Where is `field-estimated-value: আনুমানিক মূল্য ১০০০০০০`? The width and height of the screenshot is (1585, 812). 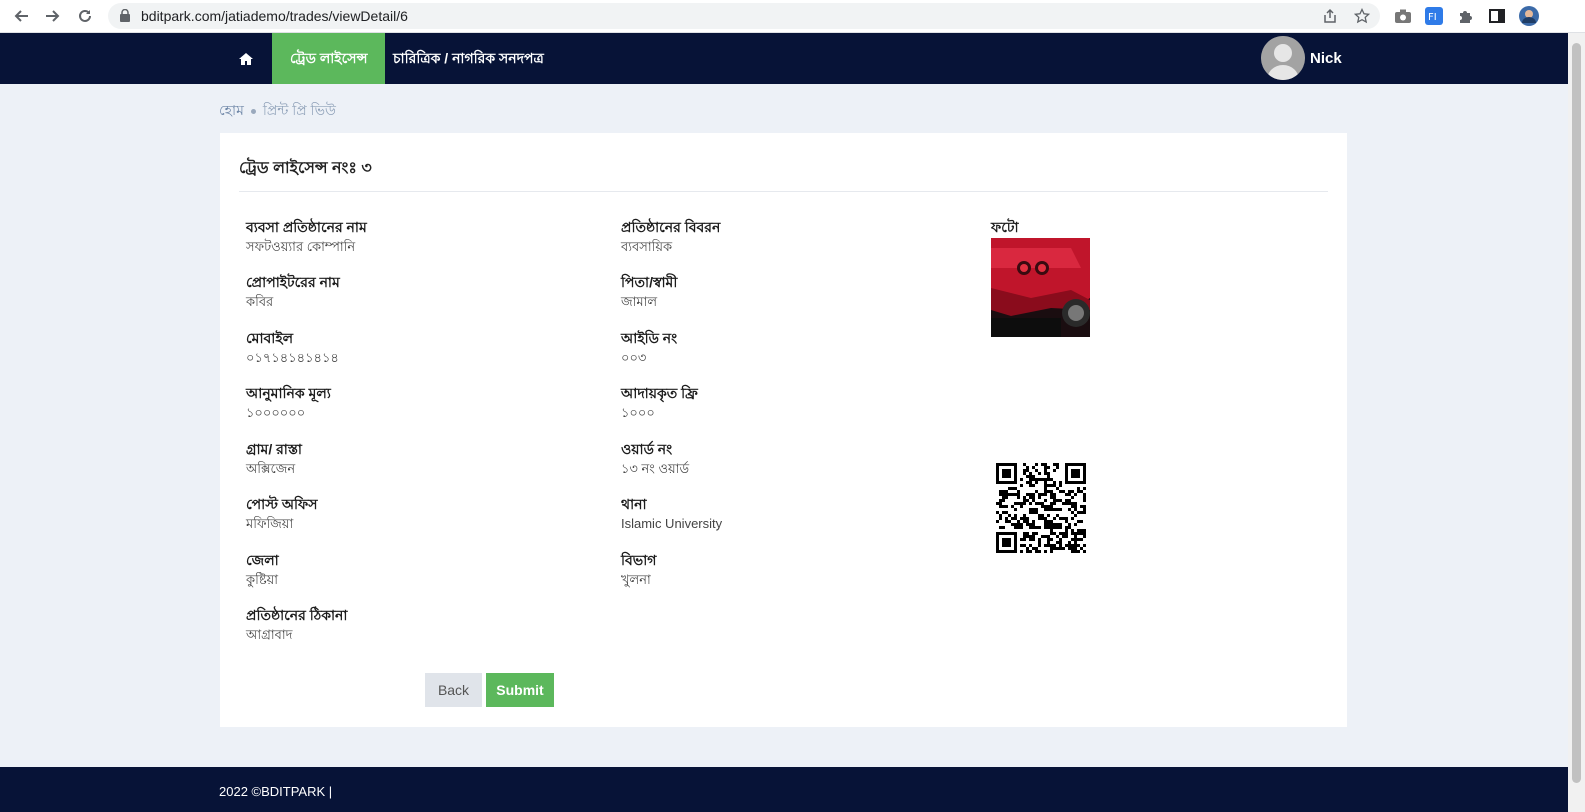
field-estimated-value: আনুমানিক মূল্য ১০০০০০০ is located at coordinates (288, 403).